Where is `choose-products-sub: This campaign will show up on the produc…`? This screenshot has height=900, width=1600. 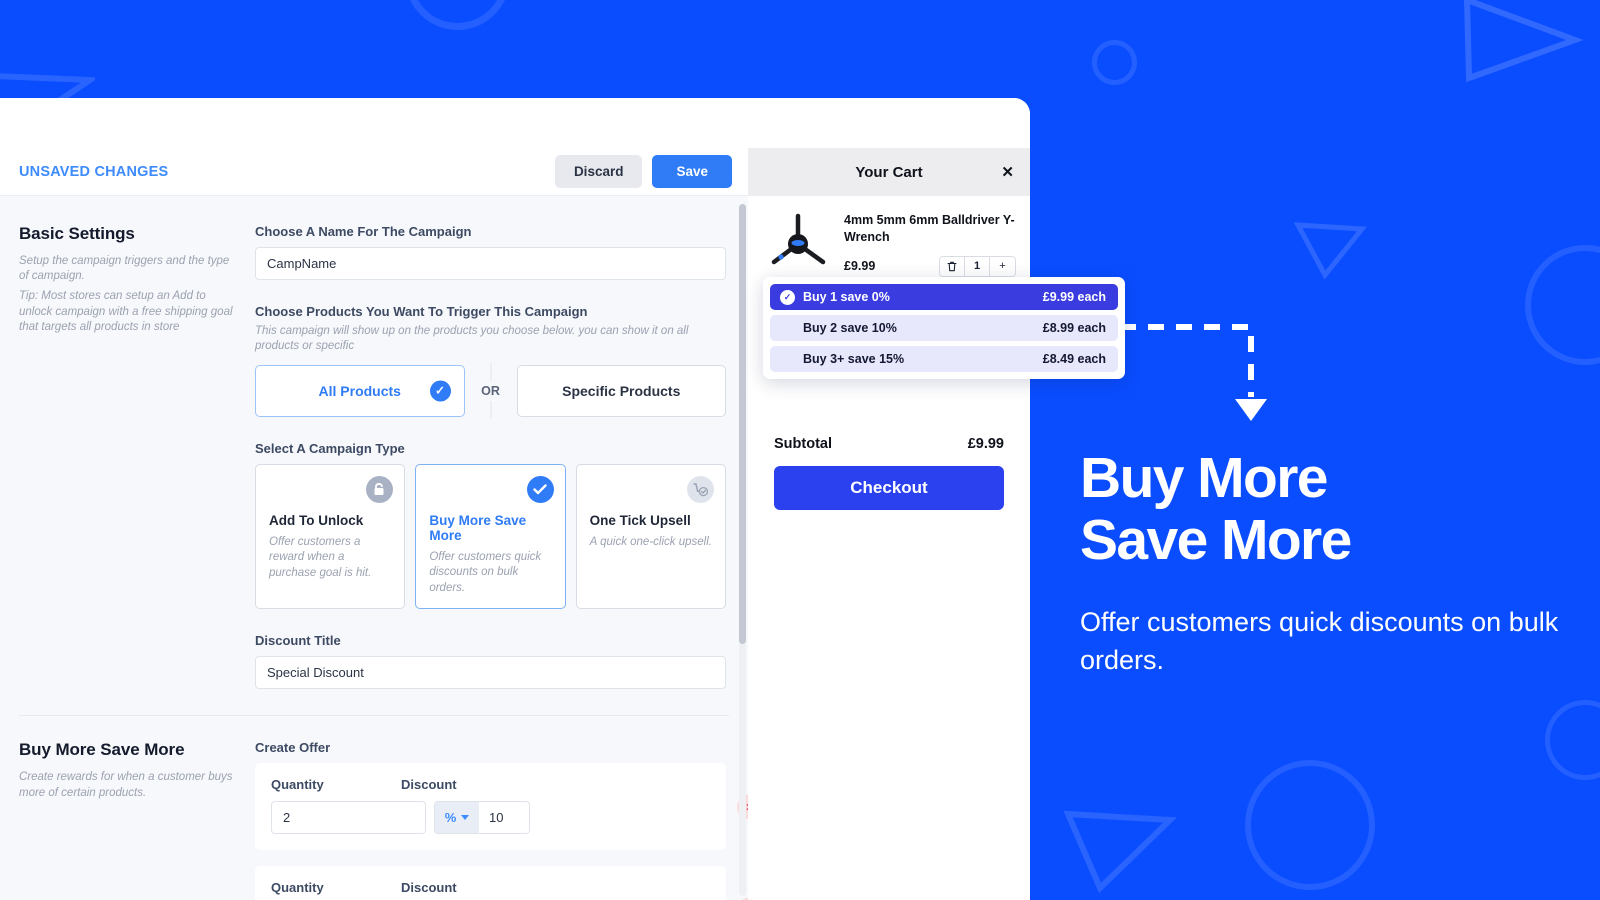 choose-products-sub: This campaign will show up on the produc… is located at coordinates (472, 338).